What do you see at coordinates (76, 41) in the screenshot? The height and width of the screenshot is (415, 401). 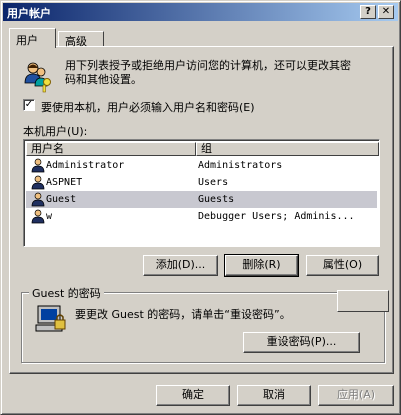 I see `tab-advanced-label: 高级` at bounding box center [76, 41].